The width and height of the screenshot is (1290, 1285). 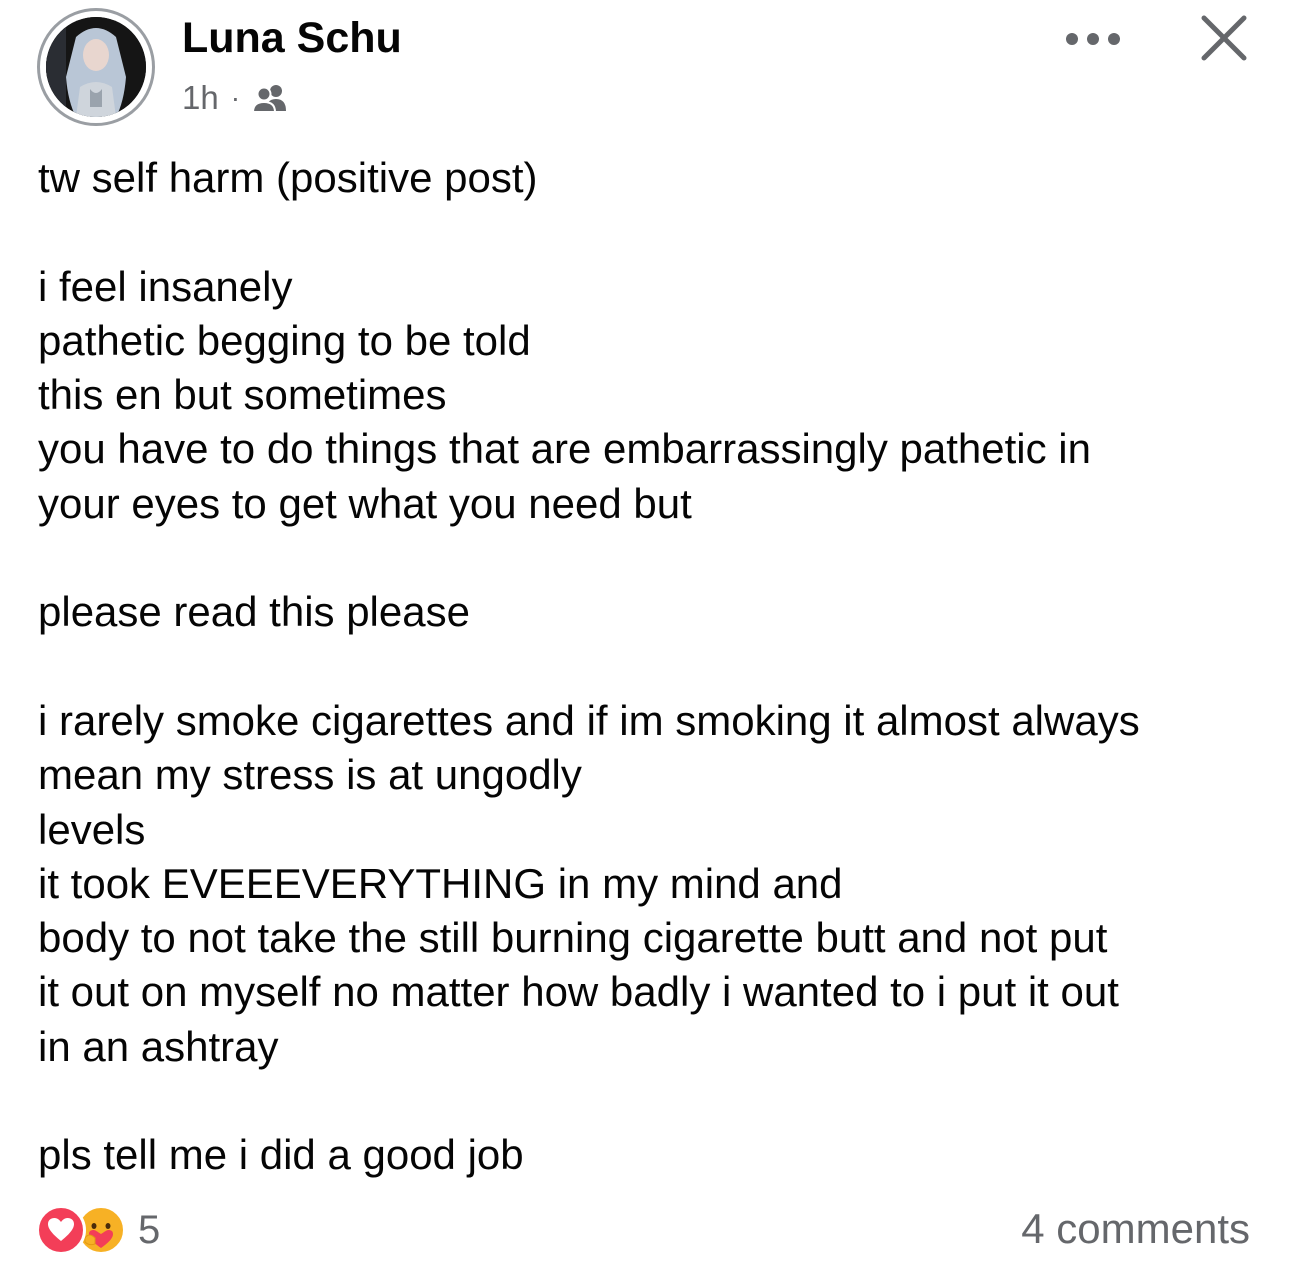 I want to click on post-meta: 1h ·, so click(x=235, y=98).